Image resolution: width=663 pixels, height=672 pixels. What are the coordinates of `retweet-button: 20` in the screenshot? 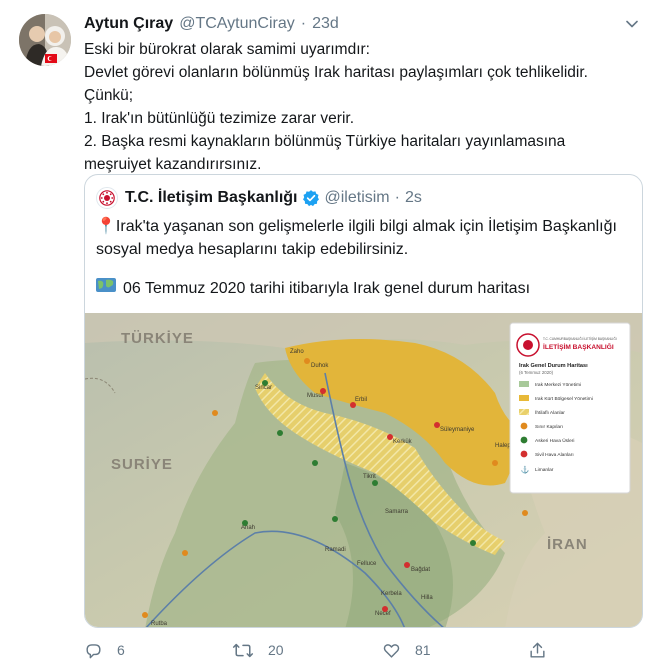 It's located at (258, 650).